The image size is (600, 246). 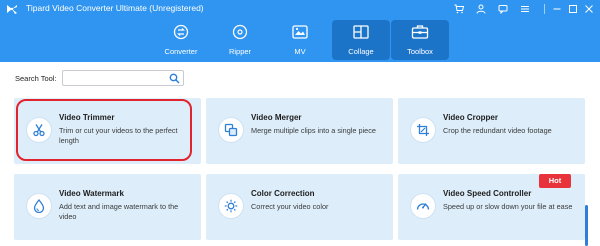 I want to click on card-desc: Merge multiple clips into a single piece, so click(x=313, y=130).